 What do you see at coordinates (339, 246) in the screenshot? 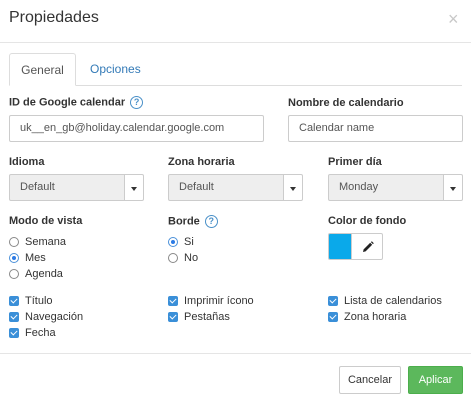
I see `color-swatch` at bounding box center [339, 246].